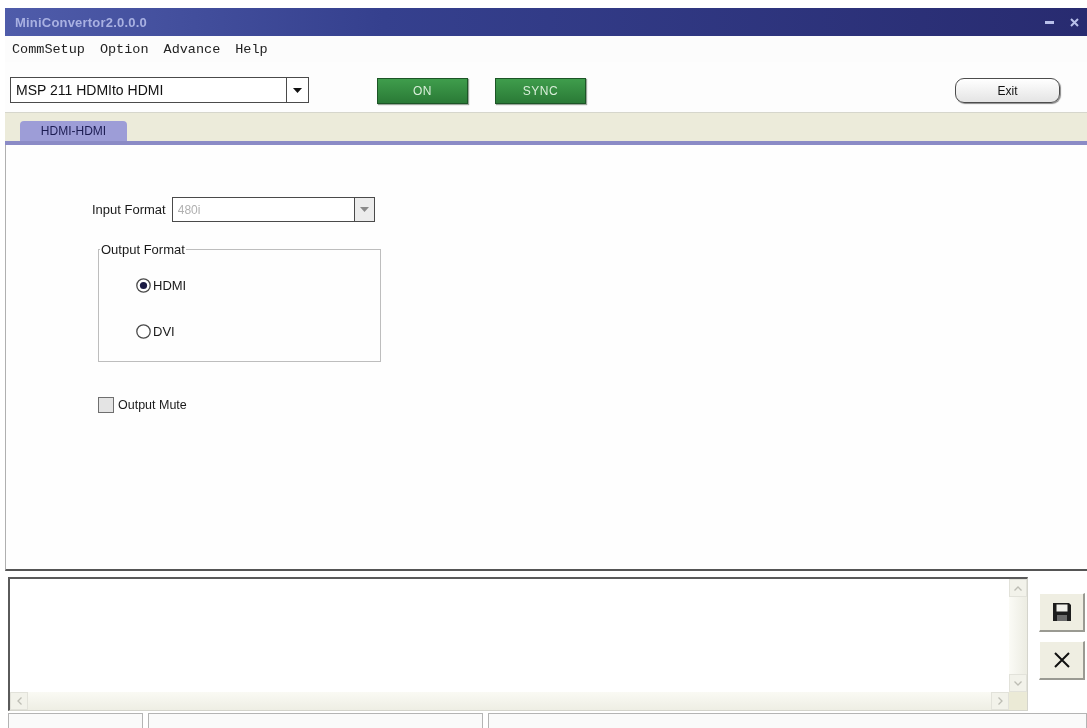  I want to click on scroll-down-button, so click(1018, 683).